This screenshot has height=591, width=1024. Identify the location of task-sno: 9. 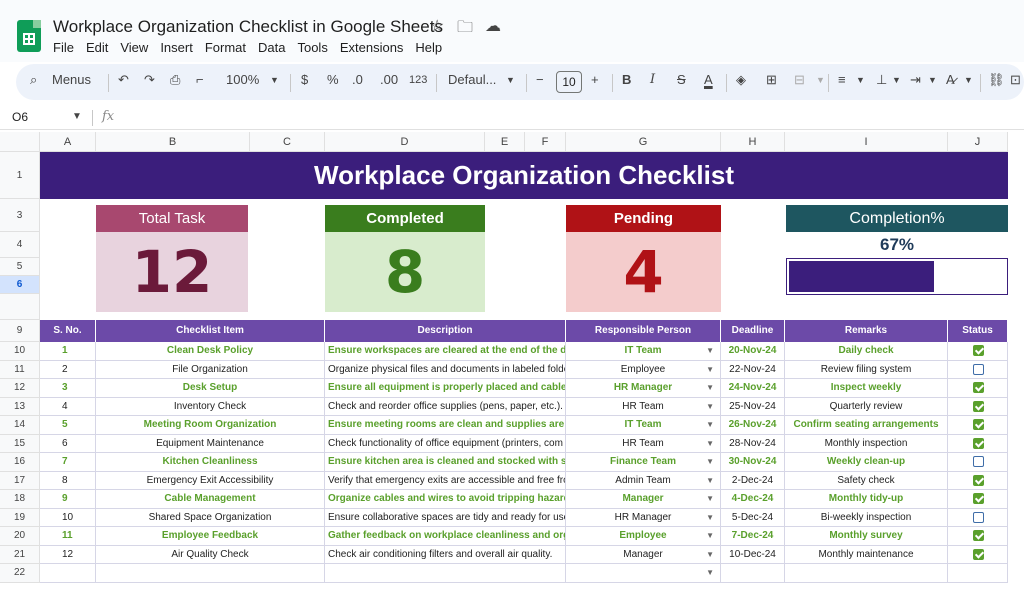
(68, 499).